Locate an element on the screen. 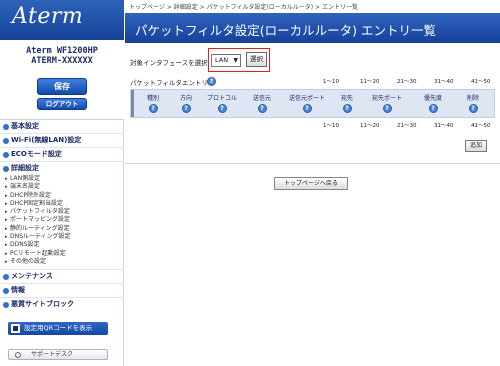 Image resolution: width=500 pixels, height=366 pixels. pager-top: 1〜10 11〜20 21〜30 31〜40 41〜50 is located at coordinates (411, 81).